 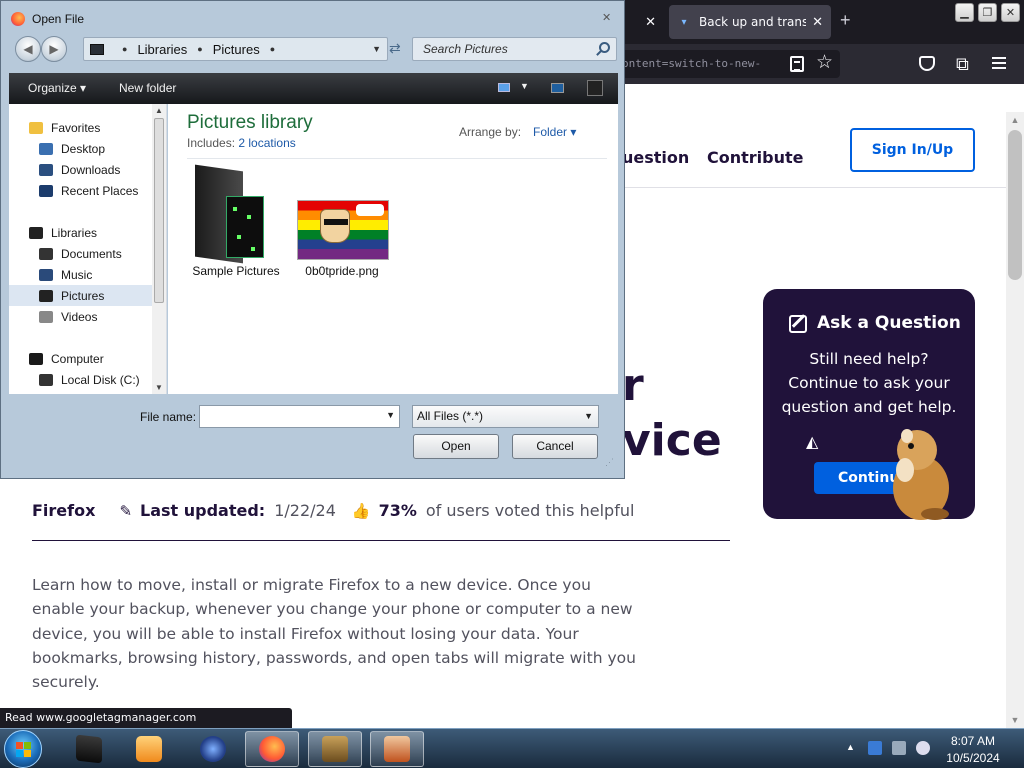 What do you see at coordinates (923, 748) in the screenshot?
I see `volume-icon` at bounding box center [923, 748].